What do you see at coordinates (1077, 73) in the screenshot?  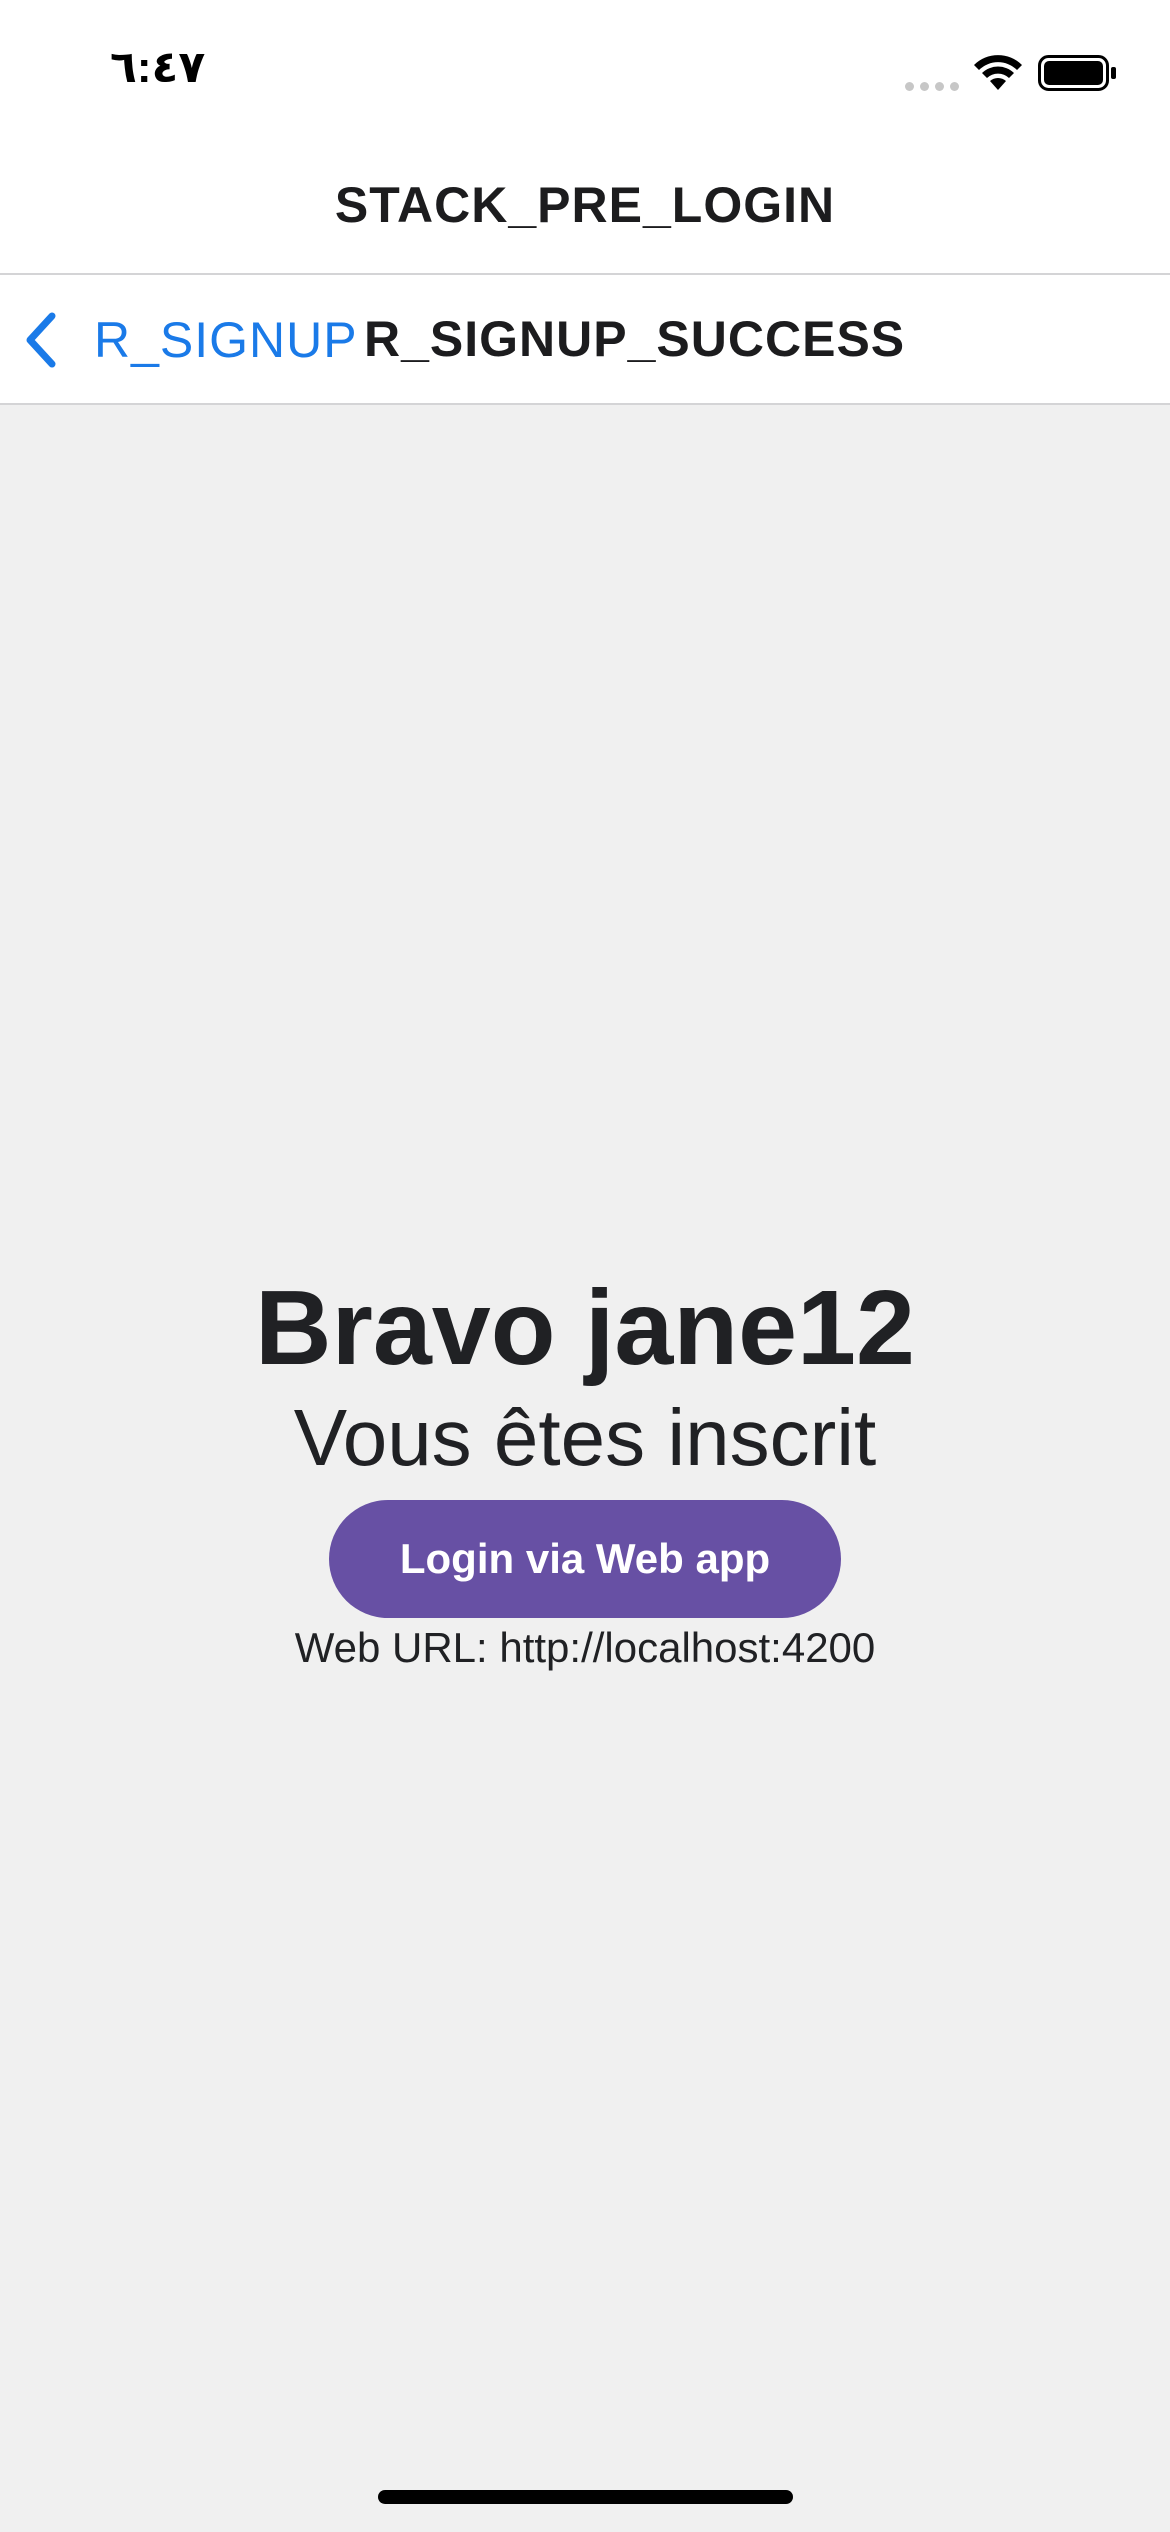 I see `battery-icon` at bounding box center [1077, 73].